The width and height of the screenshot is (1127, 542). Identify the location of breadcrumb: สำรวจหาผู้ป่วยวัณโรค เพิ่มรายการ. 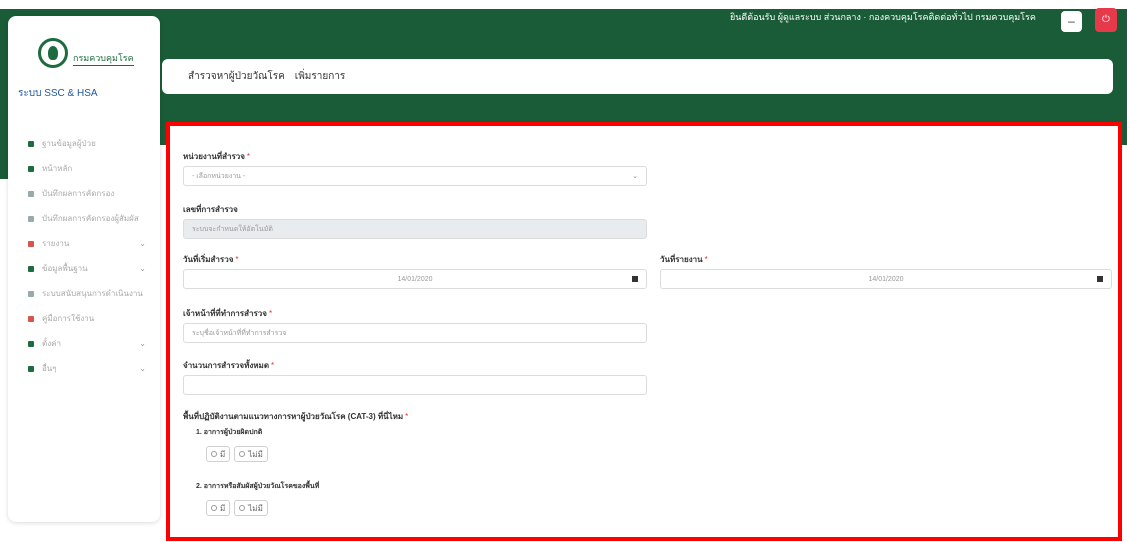
(637, 76).